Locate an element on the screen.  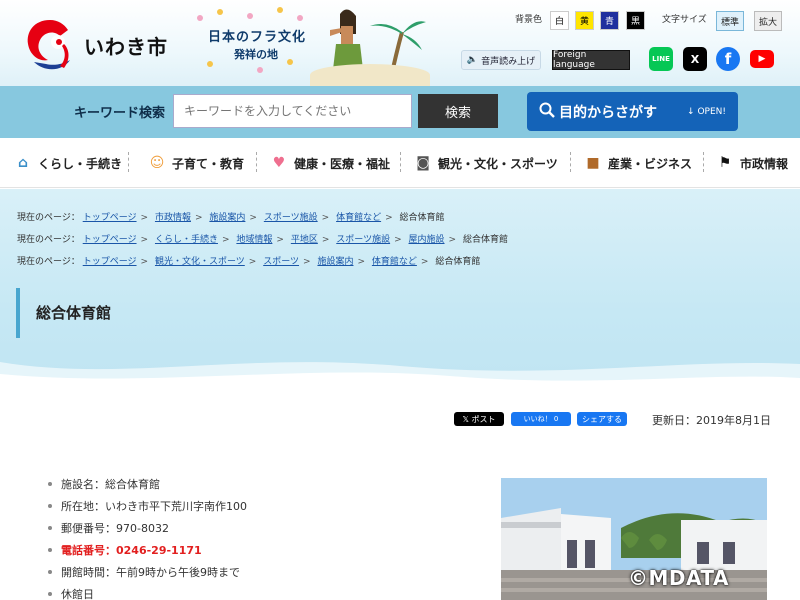
list-item: 休館日 is located at coordinates (71, 593).